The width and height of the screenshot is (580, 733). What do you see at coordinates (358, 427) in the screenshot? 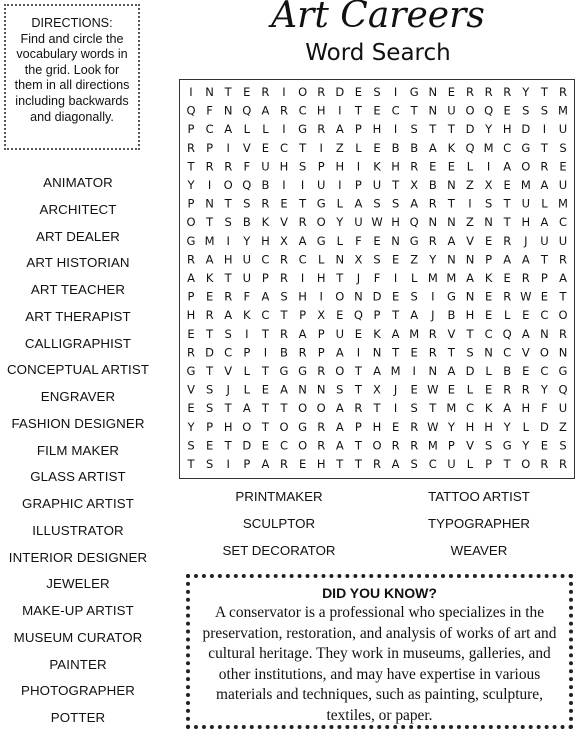
I see `grid-letter: P` at bounding box center [358, 427].